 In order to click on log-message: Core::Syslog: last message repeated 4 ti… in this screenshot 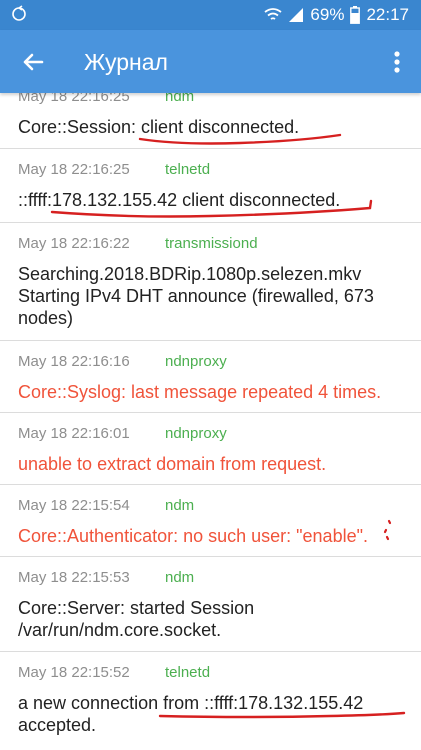, I will do `click(200, 392)`.